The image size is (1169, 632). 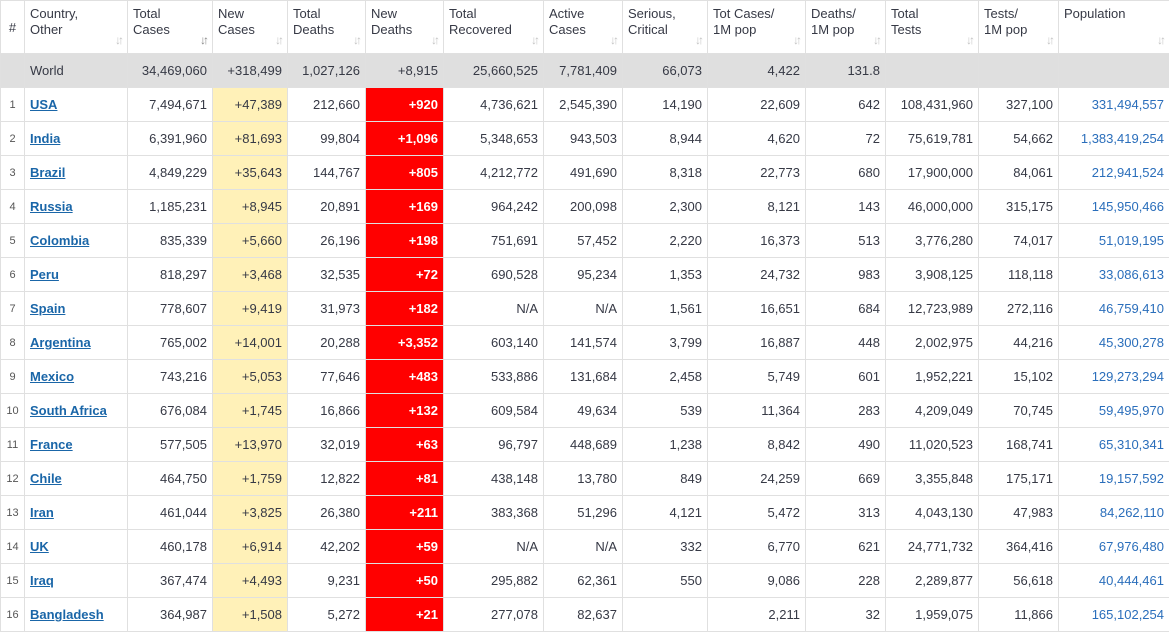 I want to click on country-link: UK, so click(x=39, y=546).